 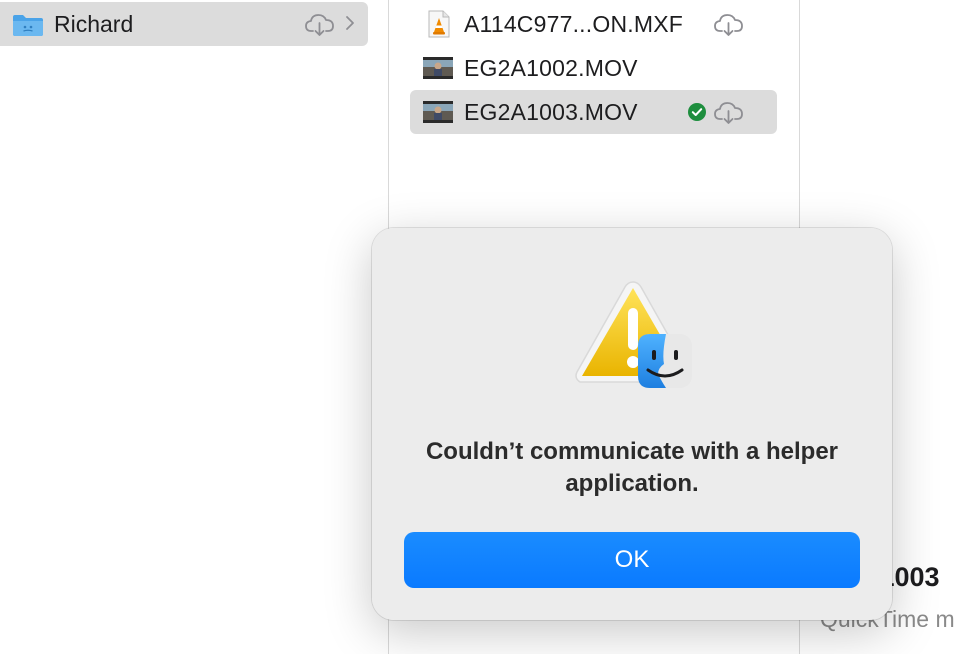 What do you see at coordinates (574, 24) in the screenshot?
I see `file-name: A114C977...ON.MXF` at bounding box center [574, 24].